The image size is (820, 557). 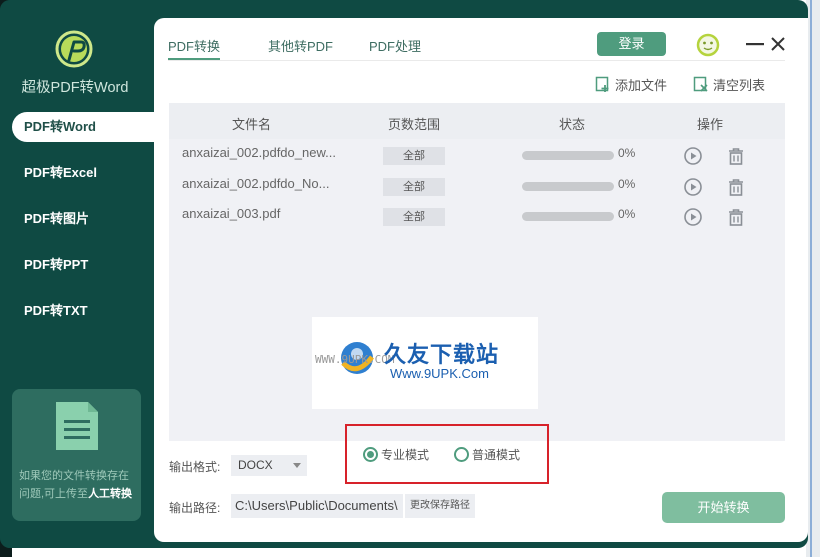 What do you see at coordinates (572, 124) in the screenshot?
I see `column-status: 状态` at bounding box center [572, 124].